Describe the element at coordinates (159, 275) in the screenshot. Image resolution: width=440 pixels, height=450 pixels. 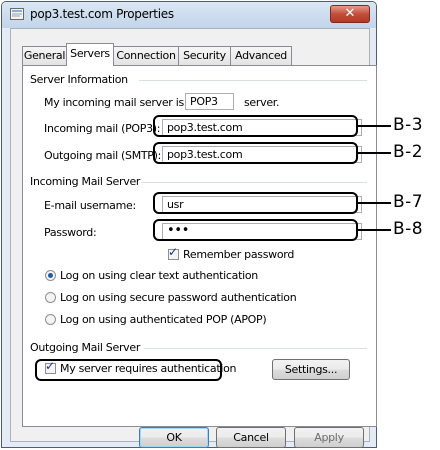
I see `auth-clear-text-label: Log on using clear text authentication` at that location.